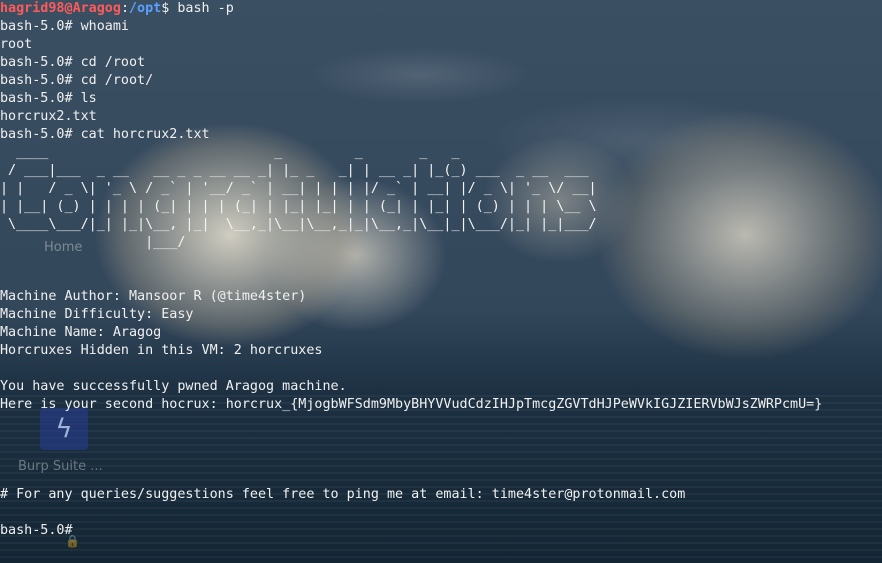  Describe the element at coordinates (105, 134) in the screenshot. I see `terminal-line: bash-5.0# cat horcrux2.txt` at that location.